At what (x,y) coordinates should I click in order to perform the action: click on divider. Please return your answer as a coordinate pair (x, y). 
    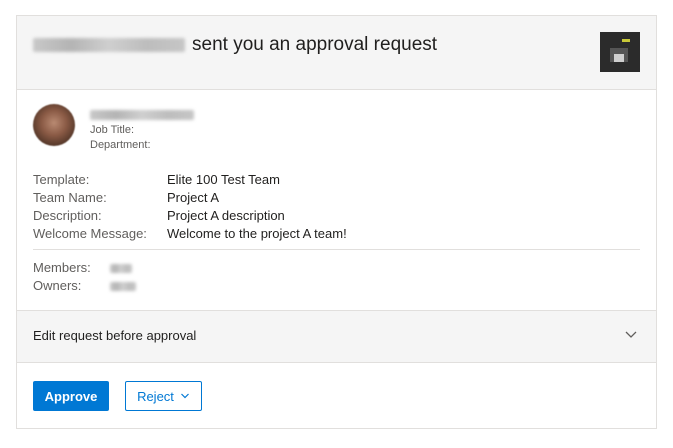
    Looking at the image, I should click on (336, 249).